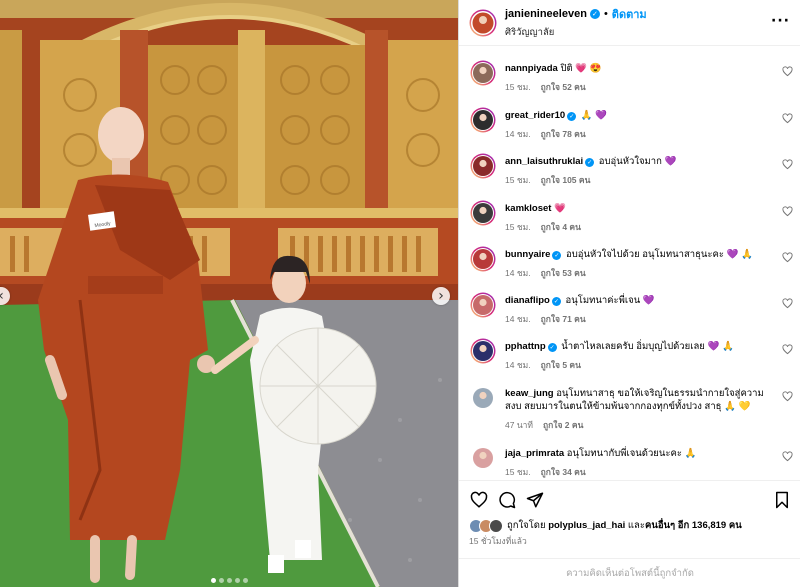  I want to click on post-actions, so click(629, 500).